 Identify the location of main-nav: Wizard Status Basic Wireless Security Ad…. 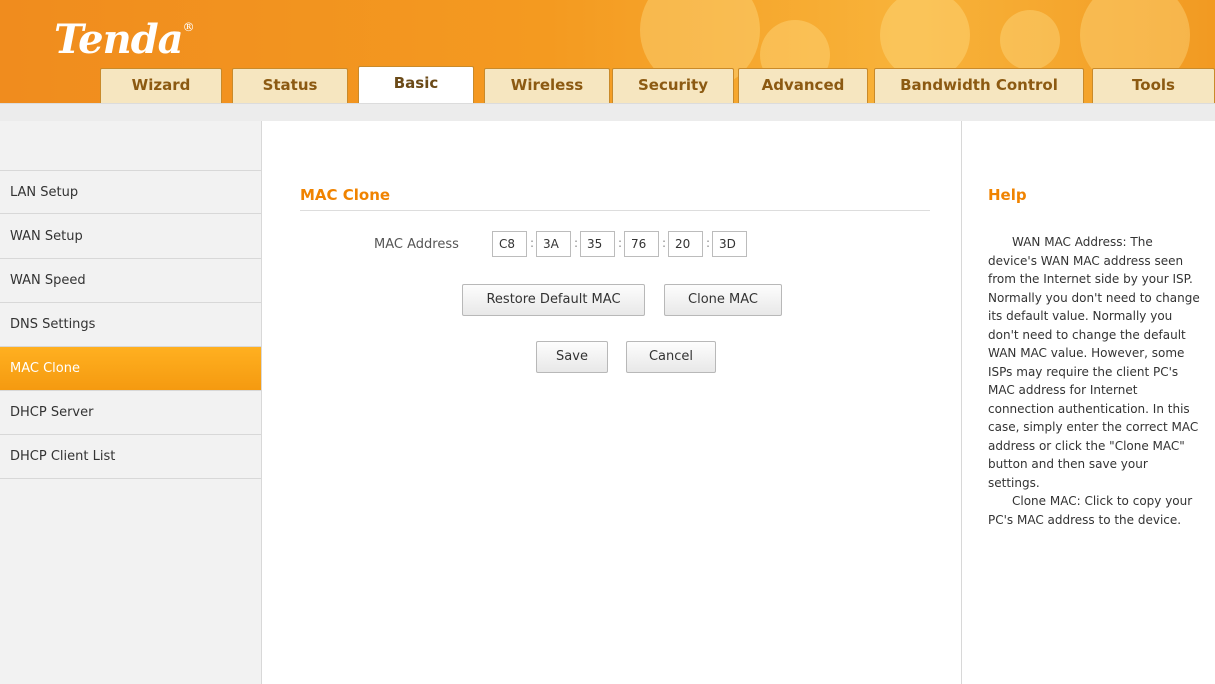
(607, 84).